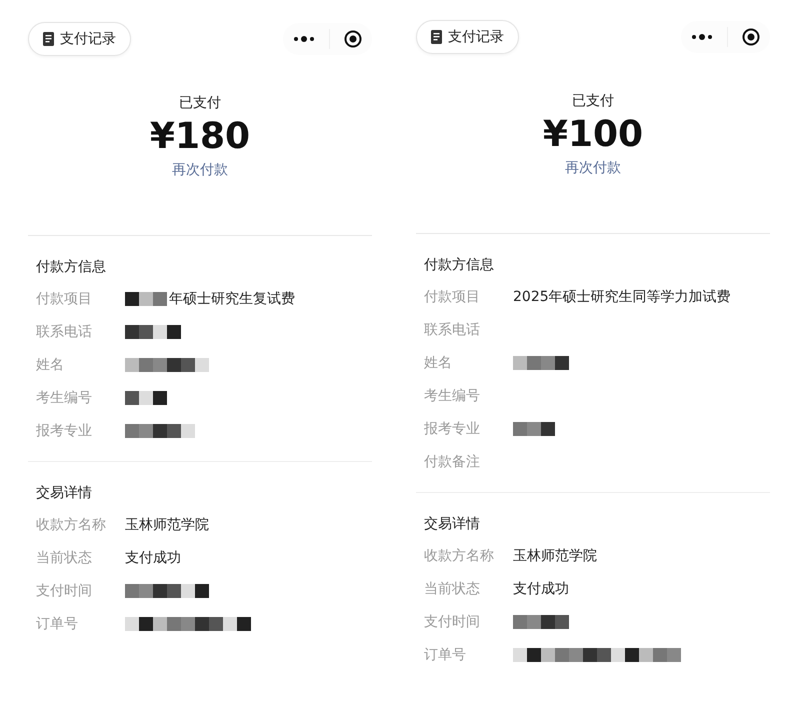 This screenshot has width=796, height=705. I want to click on amount: ¥180, so click(200, 136).